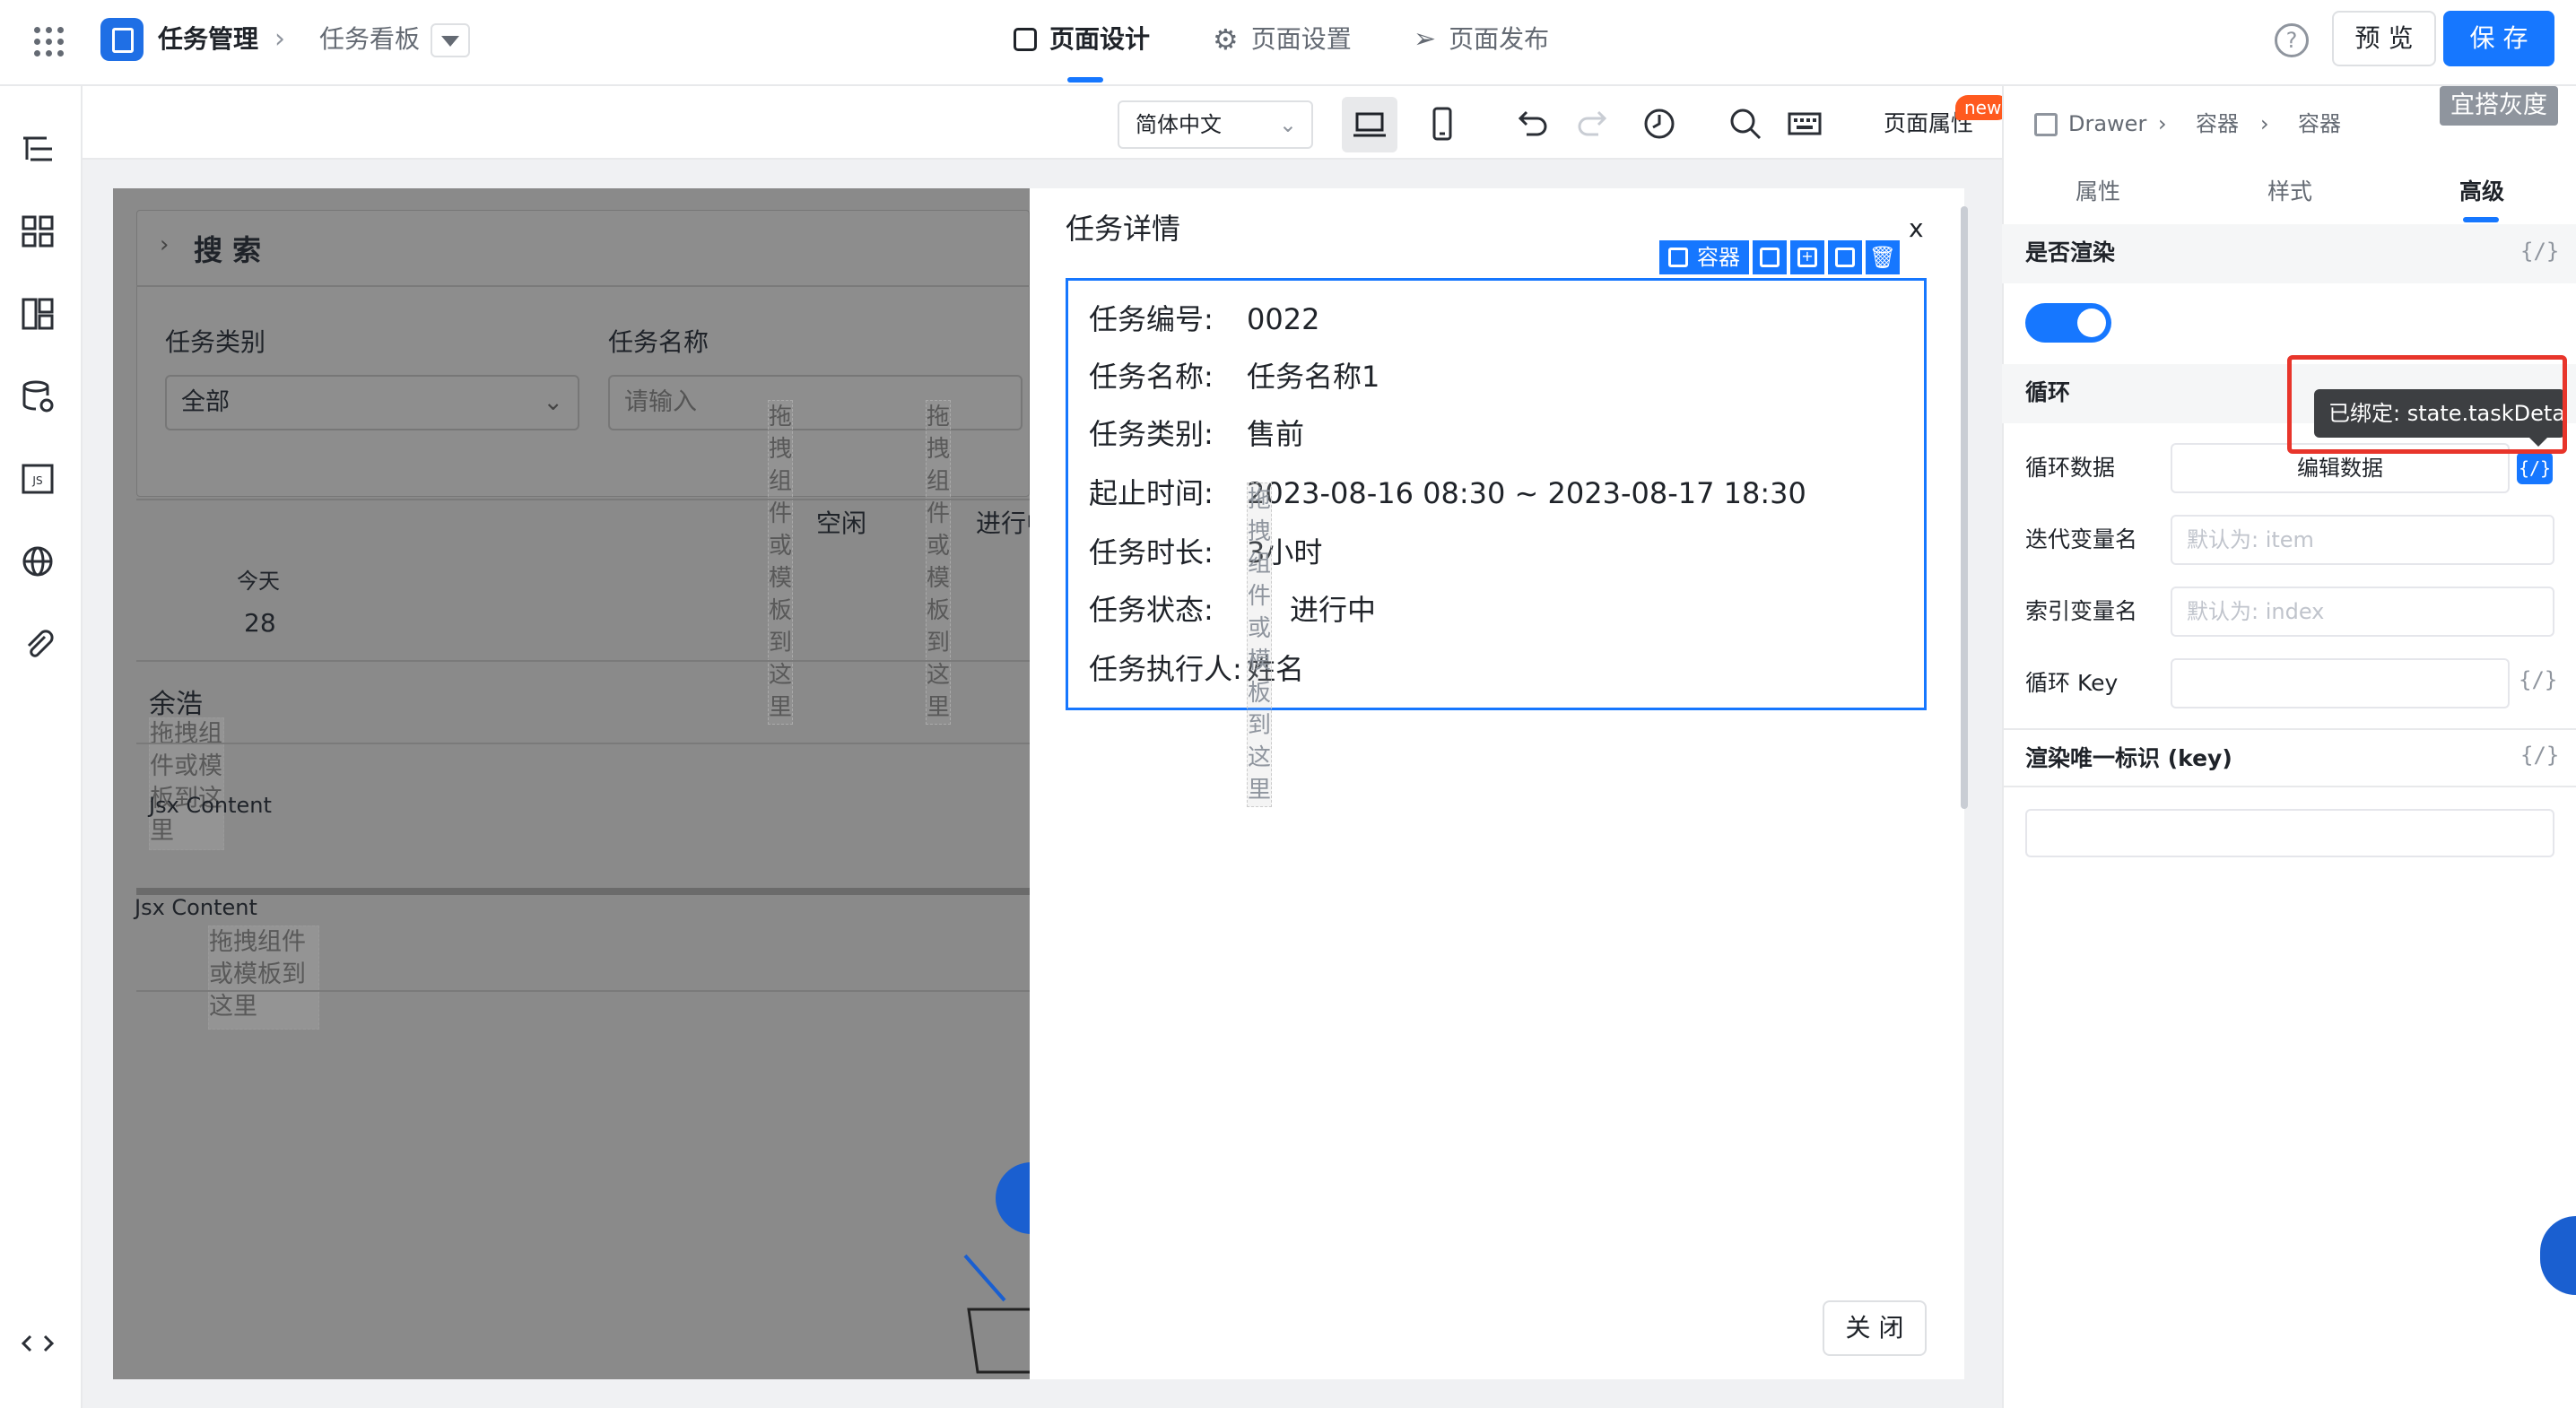 Image resolution: width=2576 pixels, height=1408 pixels. I want to click on outline-tree-icon, so click(38, 149).